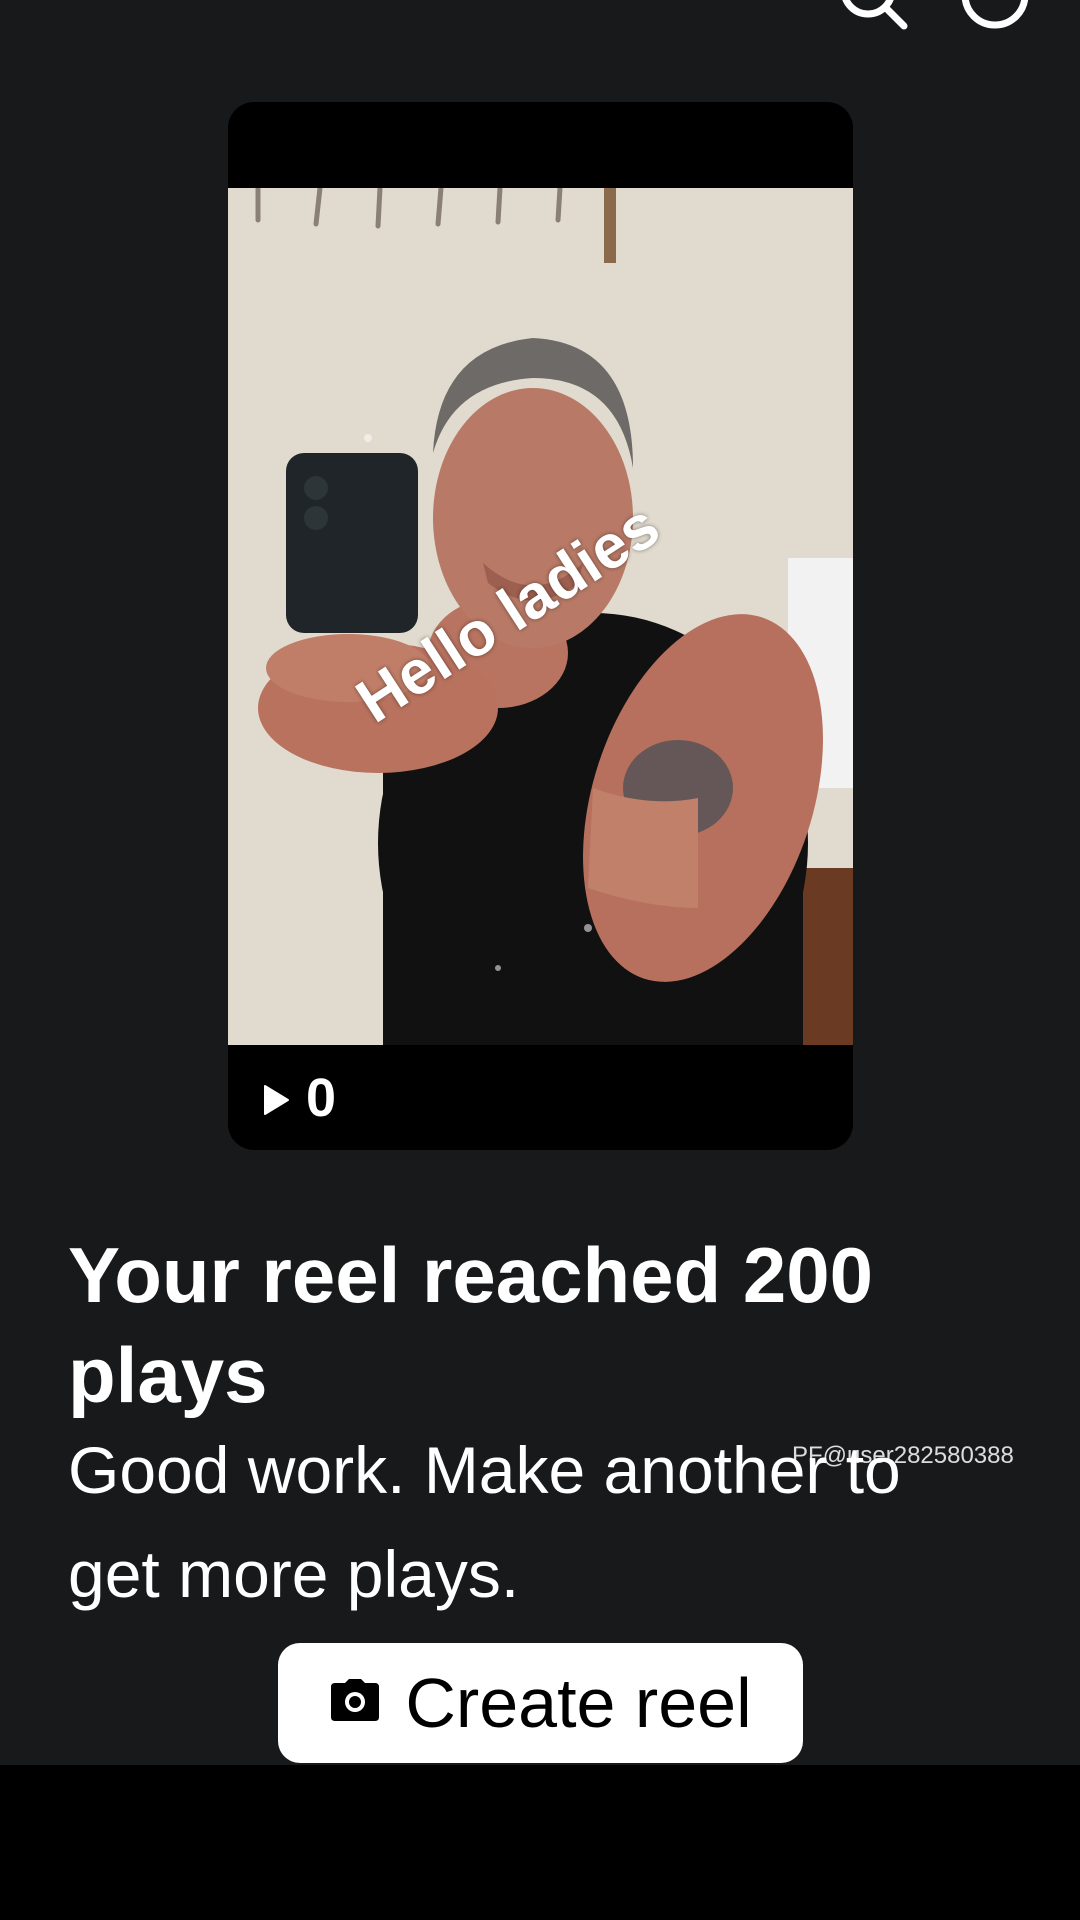 This screenshot has height=1920, width=1080. I want to click on watermark: PF@user282580388, so click(903, 1455).